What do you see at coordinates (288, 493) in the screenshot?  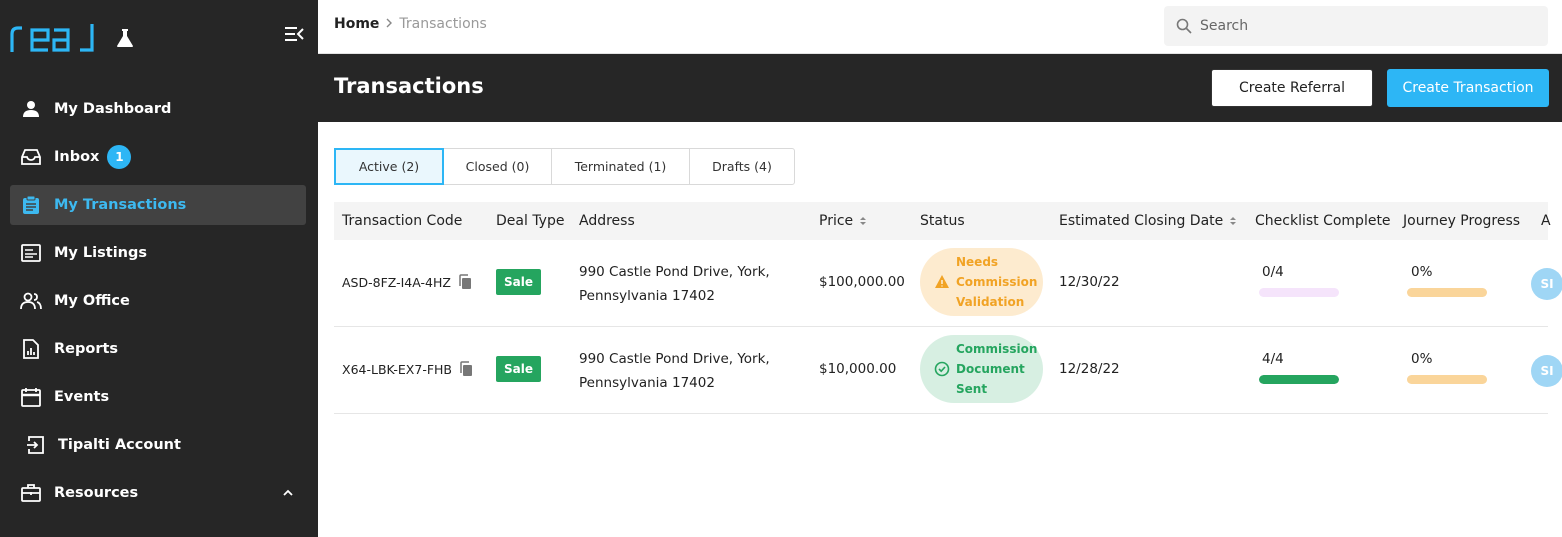 I see `chevron-up-icon` at bounding box center [288, 493].